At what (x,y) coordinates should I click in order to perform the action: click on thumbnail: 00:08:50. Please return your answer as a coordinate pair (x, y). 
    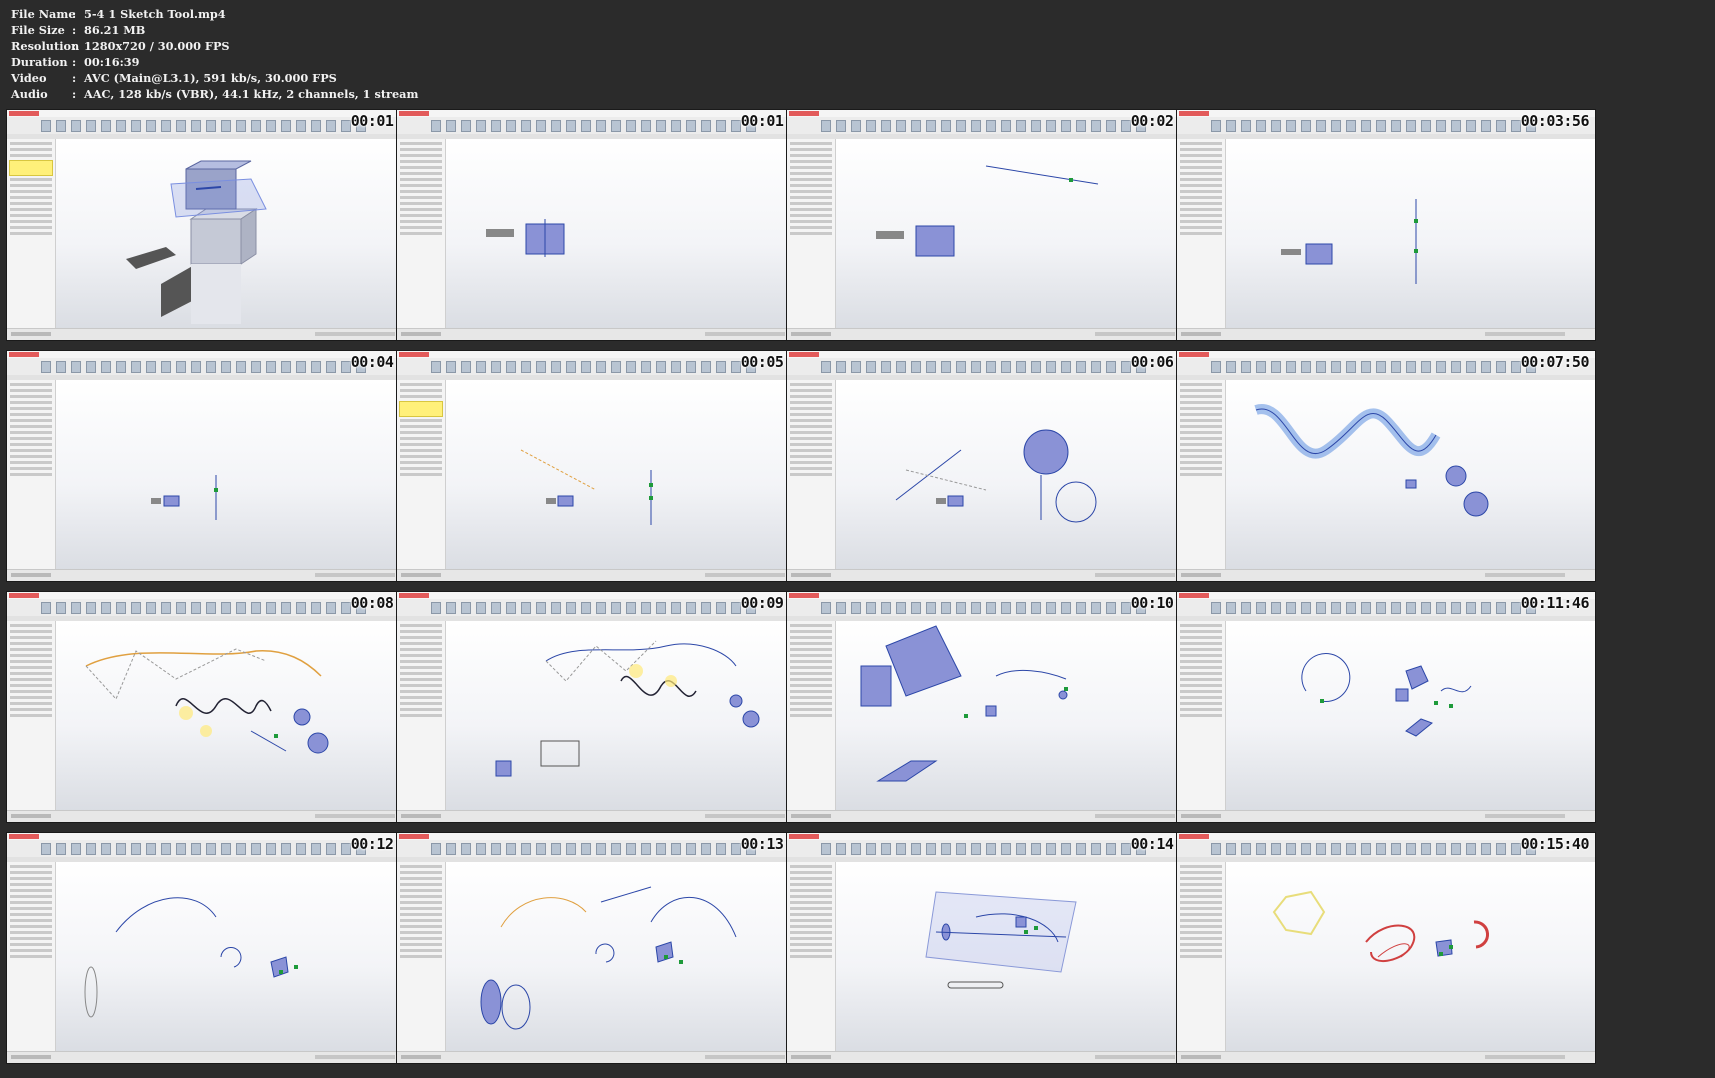
    Looking at the image, I should click on (216, 707).